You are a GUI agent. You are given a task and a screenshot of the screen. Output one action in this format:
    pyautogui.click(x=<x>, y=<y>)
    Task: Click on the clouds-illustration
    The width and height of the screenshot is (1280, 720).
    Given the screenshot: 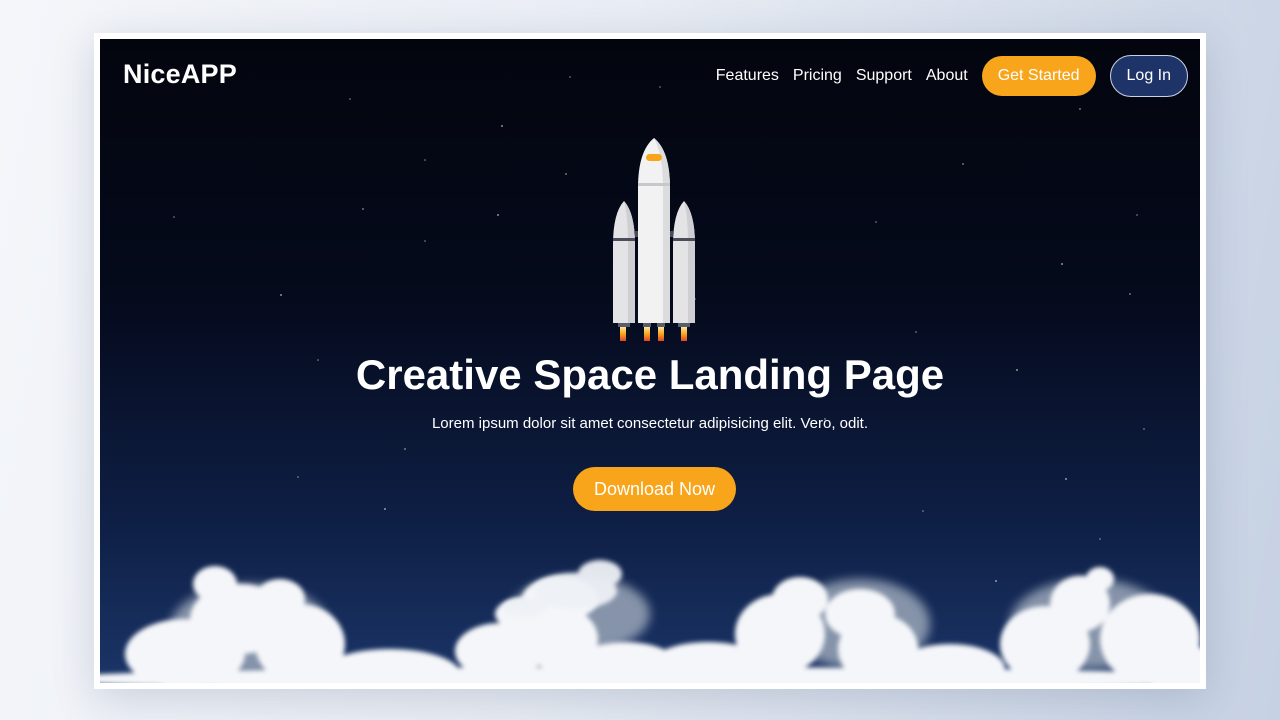 What is the action you would take?
    pyautogui.click(x=650, y=621)
    